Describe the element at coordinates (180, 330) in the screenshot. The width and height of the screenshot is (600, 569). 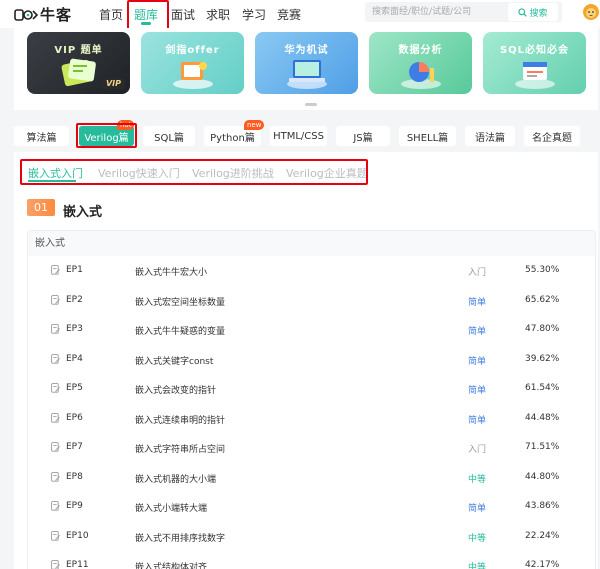
I see `problem-title: 嵌入式牛牛疑惑的变量` at that location.